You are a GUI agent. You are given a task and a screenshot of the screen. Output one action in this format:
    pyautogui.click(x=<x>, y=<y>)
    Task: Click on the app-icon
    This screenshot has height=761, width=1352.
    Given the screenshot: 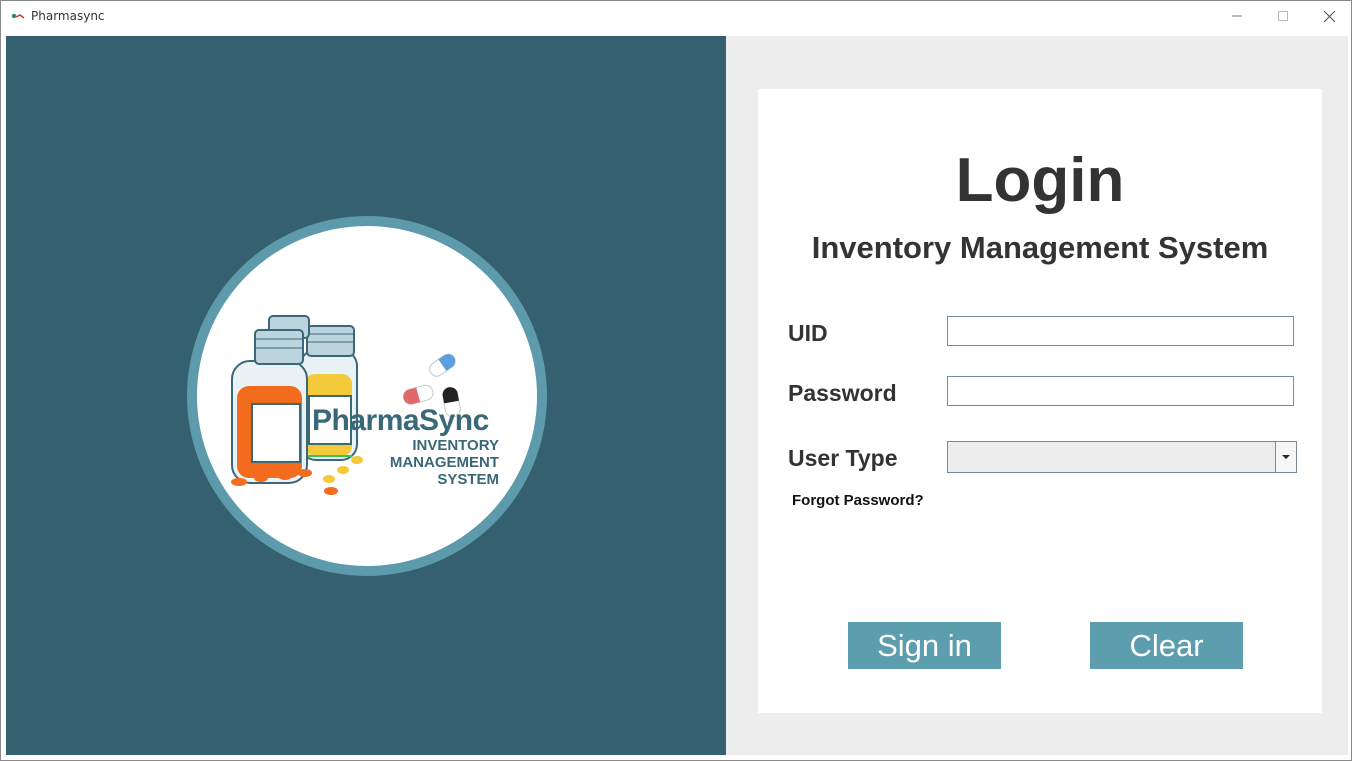 What is the action you would take?
    pyautogui.click(x=18, y=16)
    